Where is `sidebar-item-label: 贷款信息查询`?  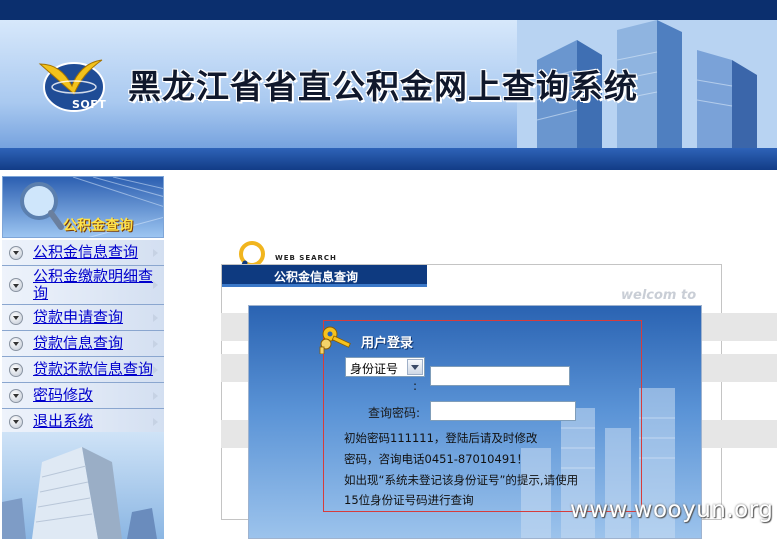
sidebar-item-label: 贷款信息查询 is located at coordinates (98, 343).